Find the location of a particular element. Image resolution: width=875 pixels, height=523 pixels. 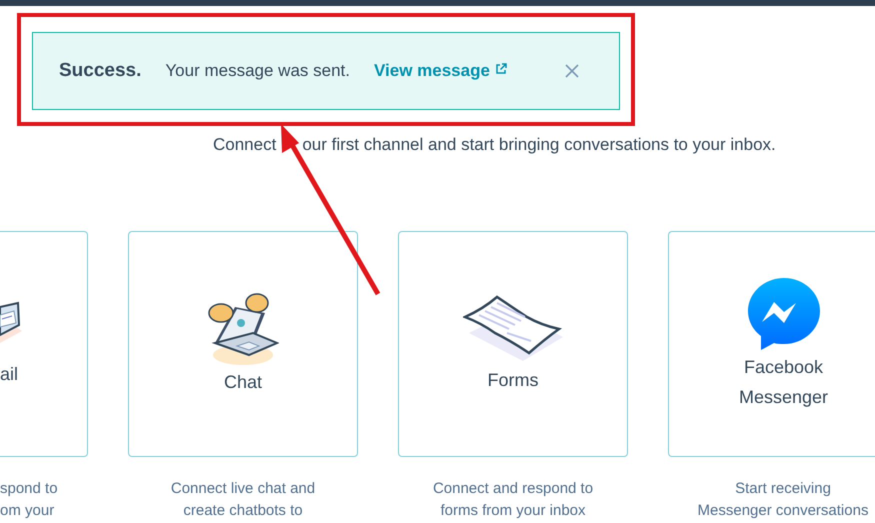

channel-label: Chat is located at coordinates (243, 382).